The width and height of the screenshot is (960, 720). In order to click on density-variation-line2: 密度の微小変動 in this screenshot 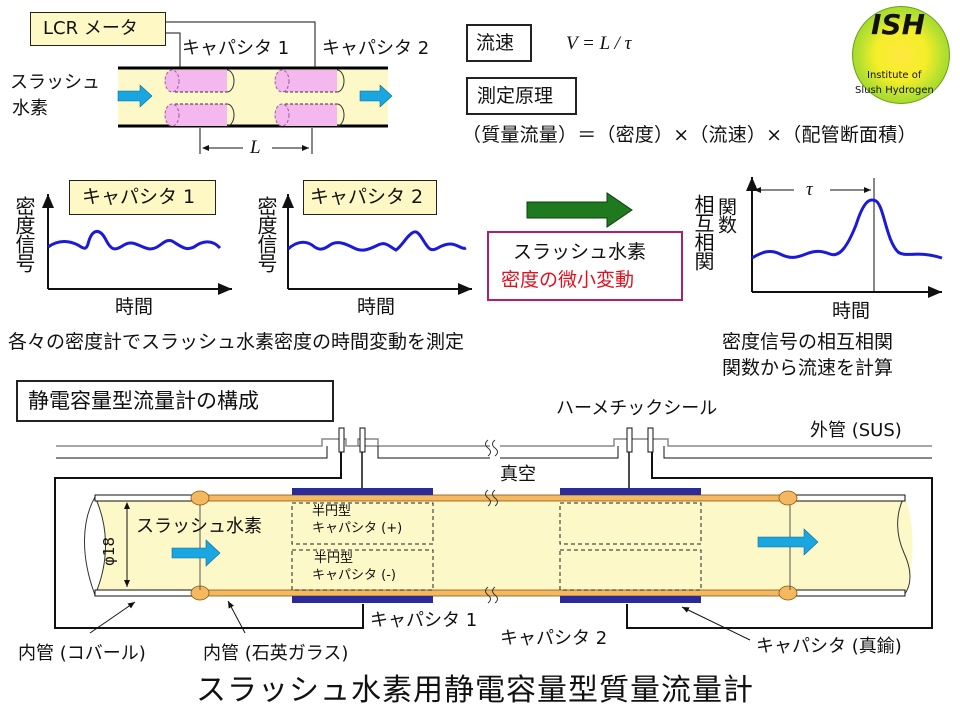, I will do `click(568, 280)`.